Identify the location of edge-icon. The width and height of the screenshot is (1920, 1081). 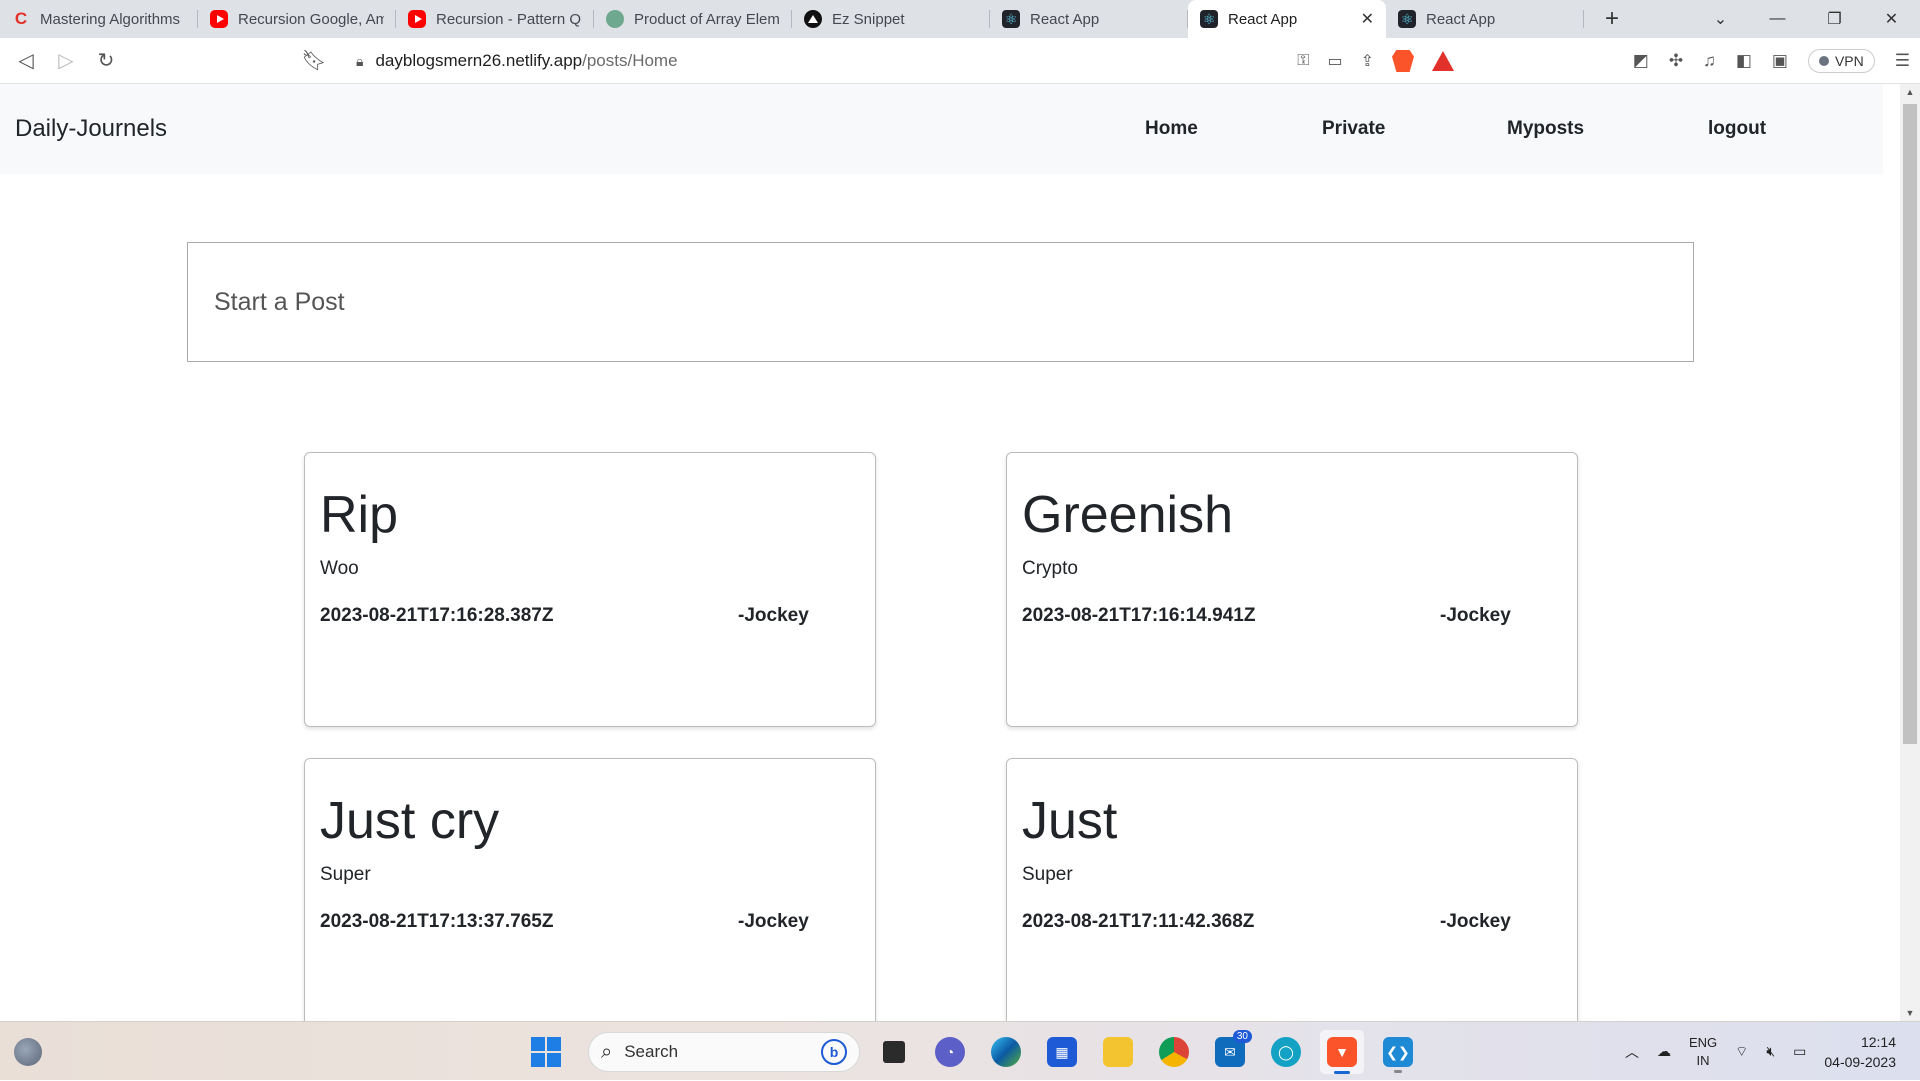
(1006, 1052).